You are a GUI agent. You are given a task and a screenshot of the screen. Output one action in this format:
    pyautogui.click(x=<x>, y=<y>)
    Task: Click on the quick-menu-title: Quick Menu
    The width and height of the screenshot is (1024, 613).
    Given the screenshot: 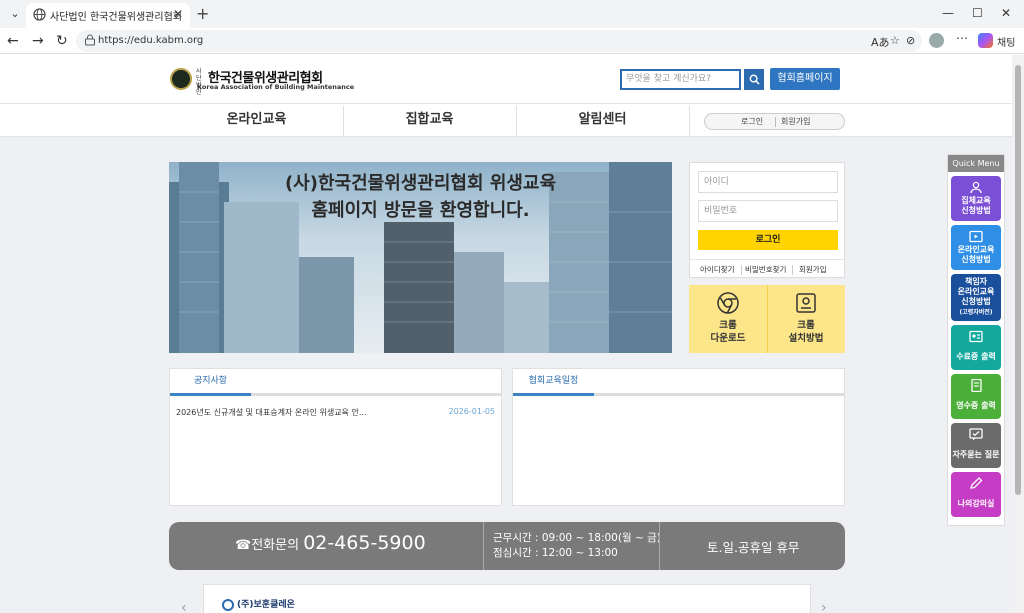 What is the action you would take?
    pyautogui.click(x=976, y=163)
    